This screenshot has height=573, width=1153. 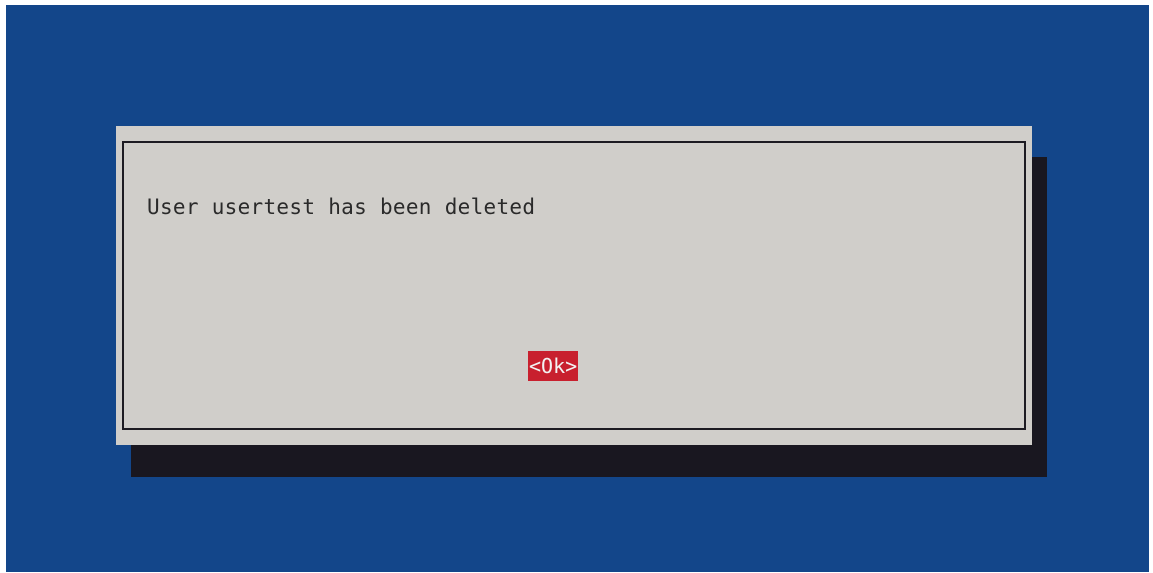 What do you see at coordinates (341, 207) in the screenshot?
I see `dialog-message: User usertest has been deleted` at bounding box center [341, 207].